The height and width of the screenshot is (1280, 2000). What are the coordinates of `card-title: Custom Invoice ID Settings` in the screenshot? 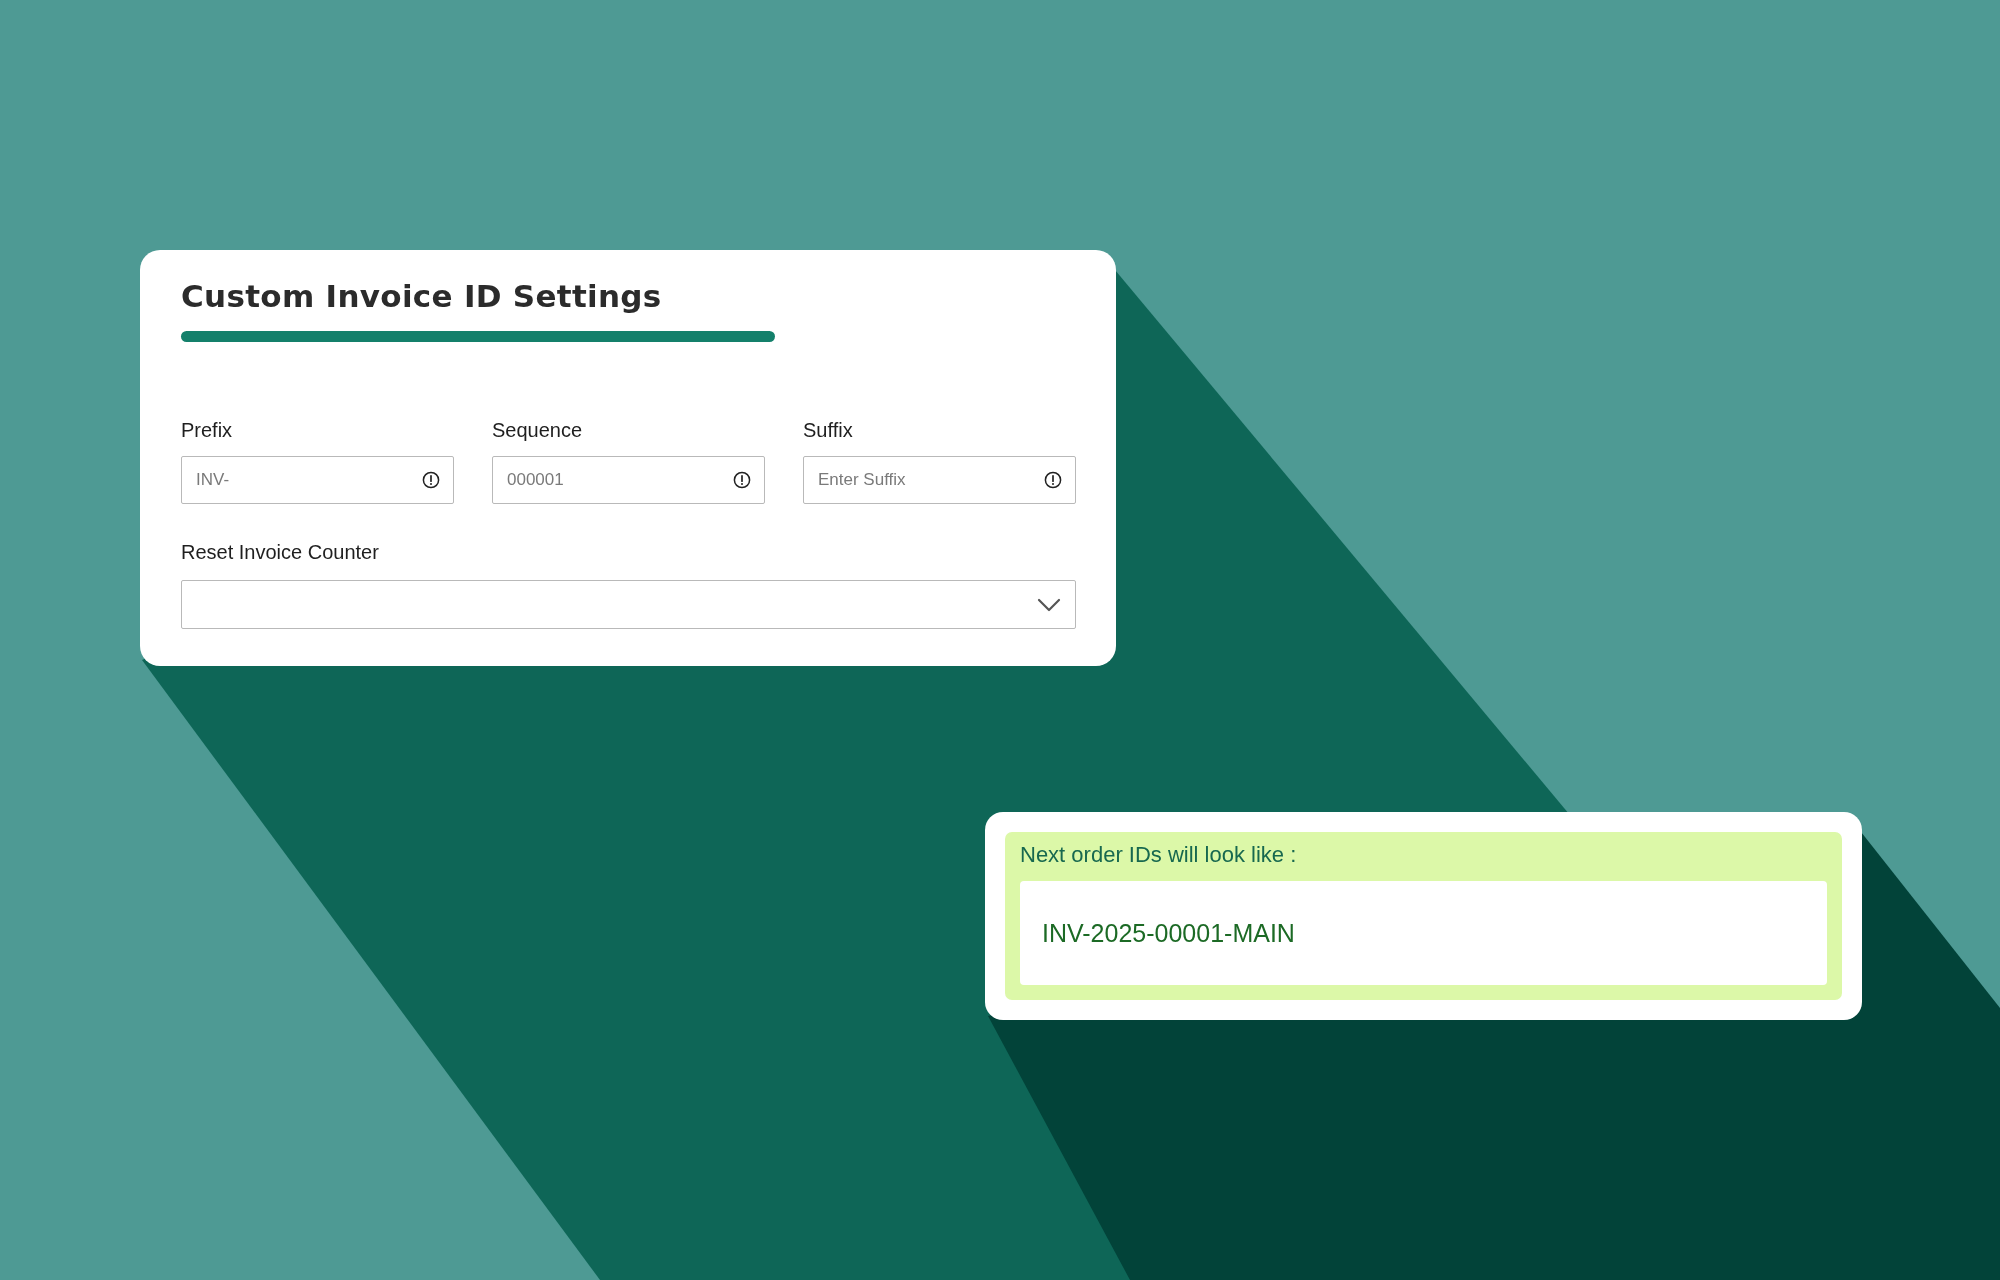 It's located at (422, 296).